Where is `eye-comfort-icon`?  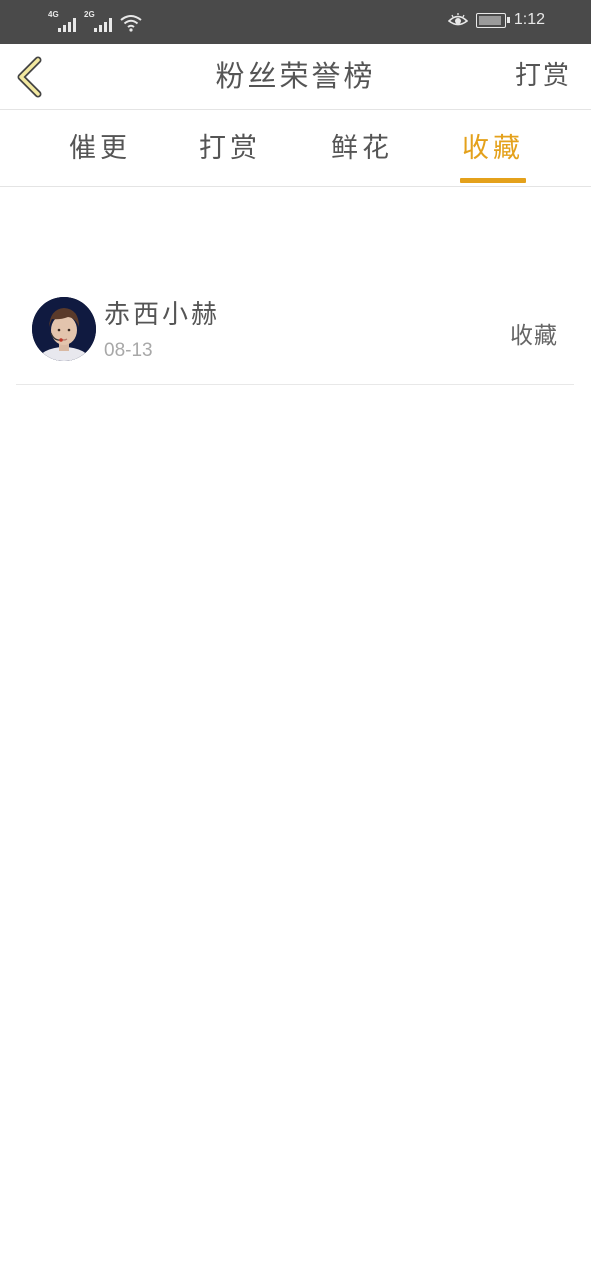 eye-comfort-icon is located at coordinates (457, 19).